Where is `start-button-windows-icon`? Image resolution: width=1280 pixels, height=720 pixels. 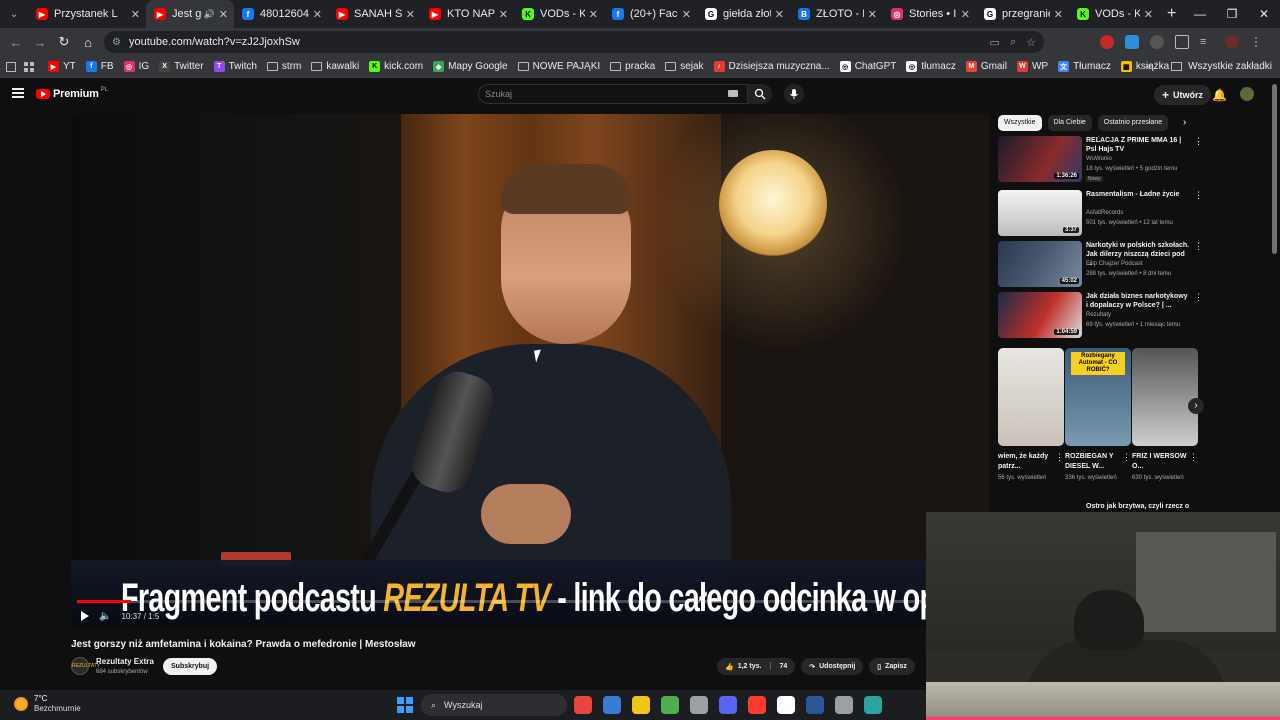
start-button-windows-icon is located at coordinates (405, 705).